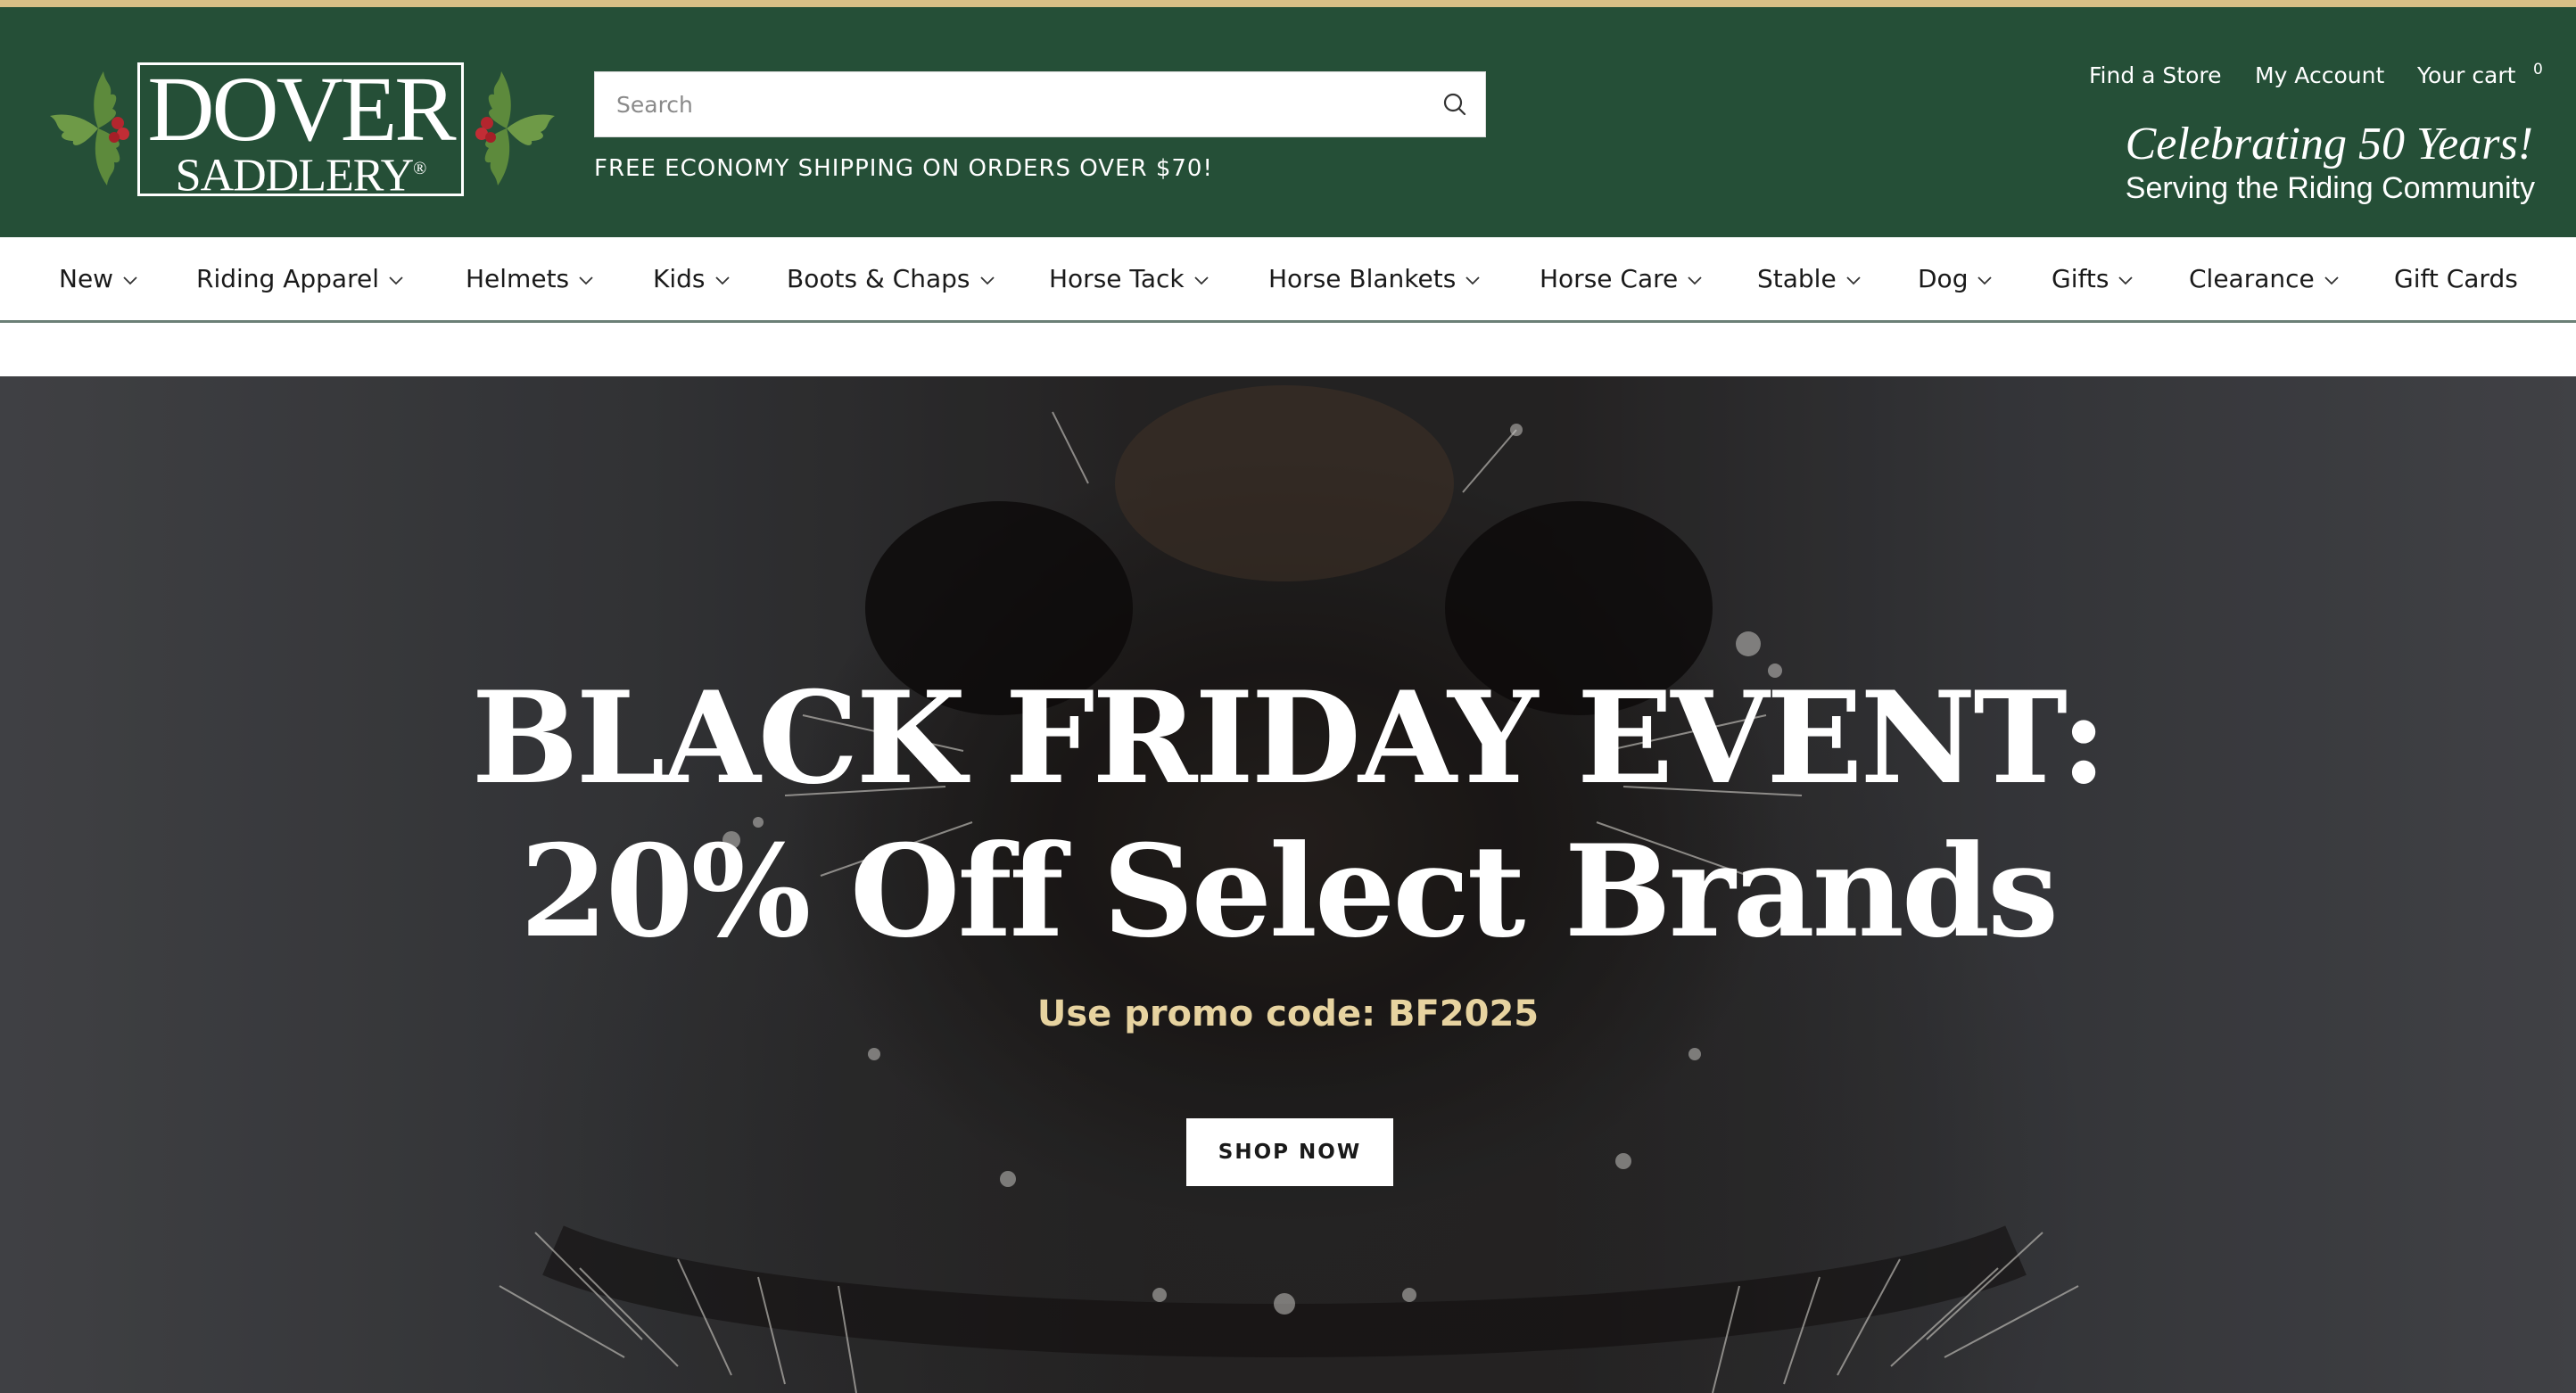  Describe the element at coordinates (2252, 278) in the screenshot. I see `nav-item-label: Clearance` at that location.